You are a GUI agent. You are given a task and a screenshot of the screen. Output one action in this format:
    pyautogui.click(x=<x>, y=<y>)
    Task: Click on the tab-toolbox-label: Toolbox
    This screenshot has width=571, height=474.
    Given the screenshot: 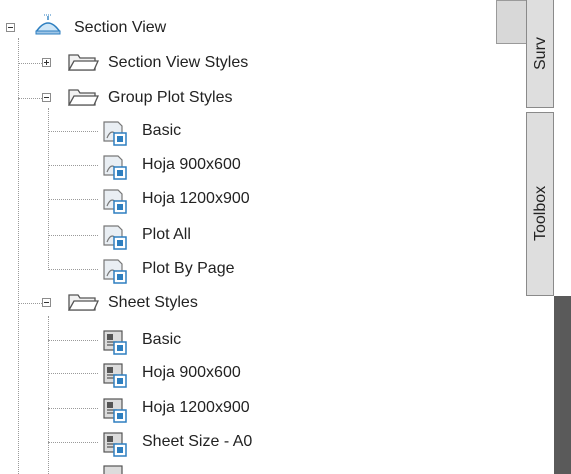 What is the action you would take?
    pyautogui.click(x=540, y=213)
    